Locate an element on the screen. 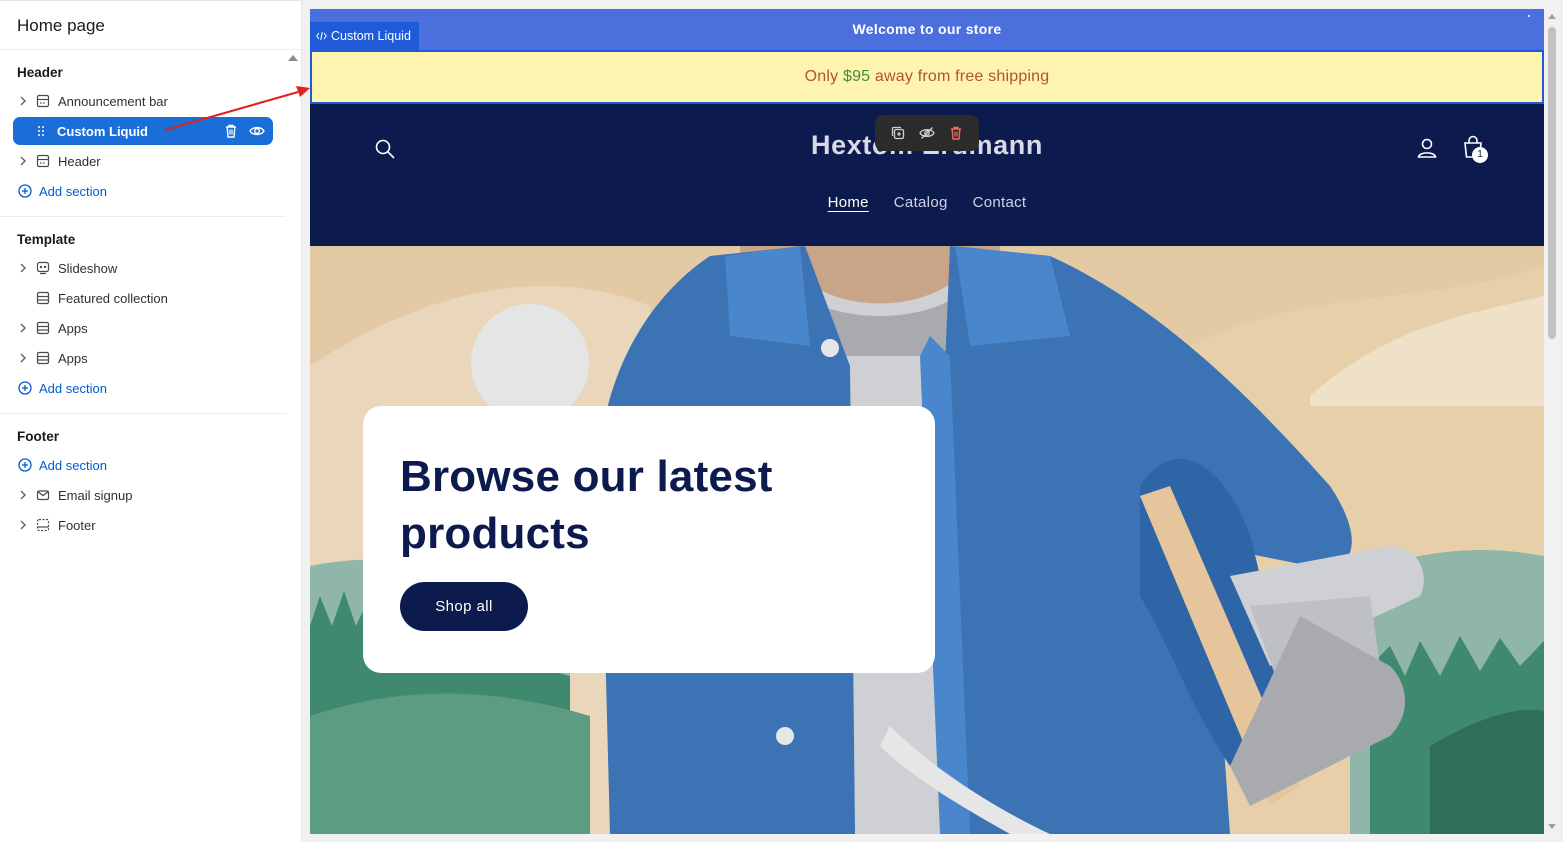 The height and width of the screenshot is (842, 1563). sidebar-item-label: Footer is located at coordinates (77, 525).